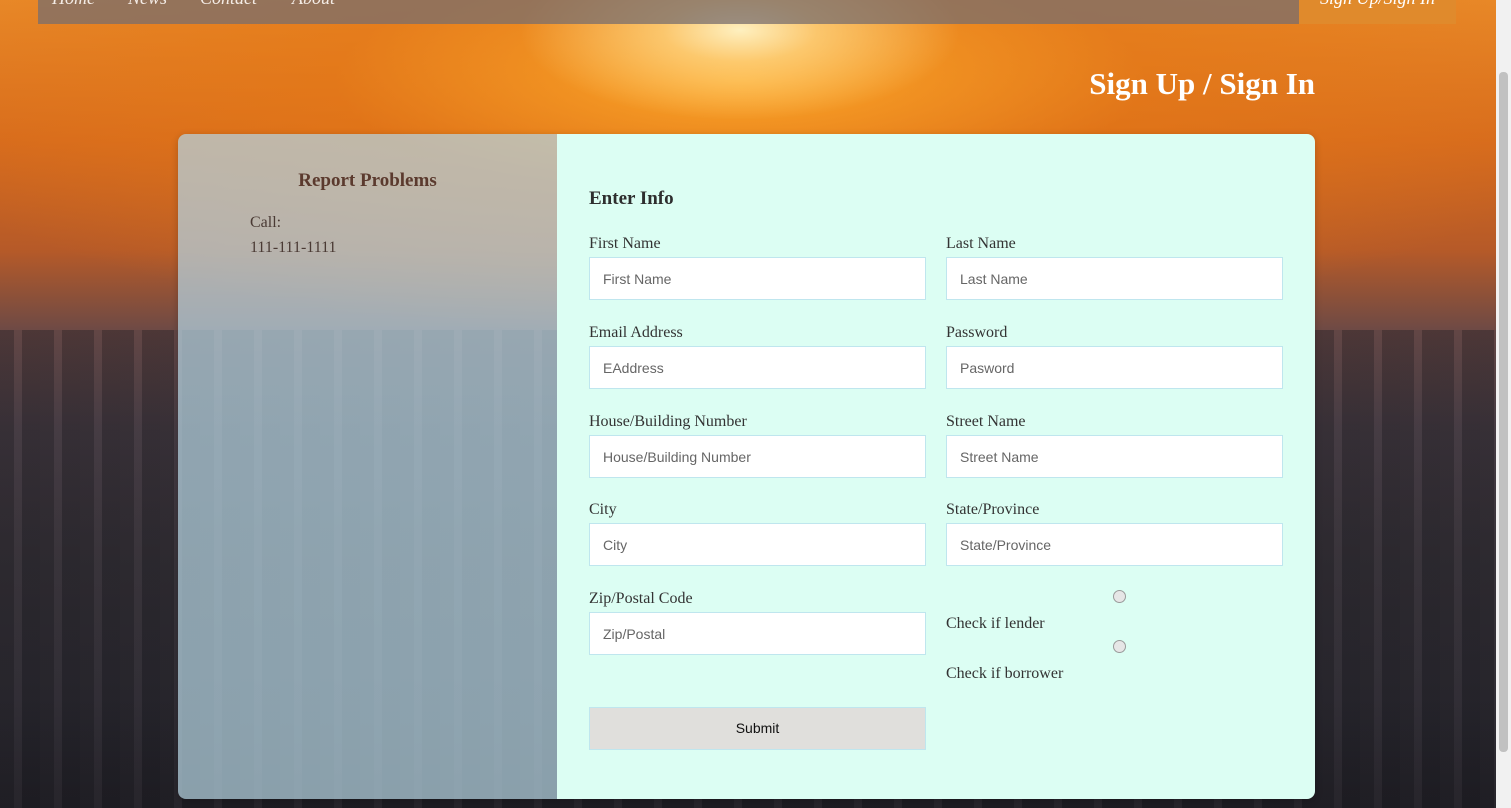 This screenshot has width=1511, height=808. I want to click on city-label: City, so click(603, 509).